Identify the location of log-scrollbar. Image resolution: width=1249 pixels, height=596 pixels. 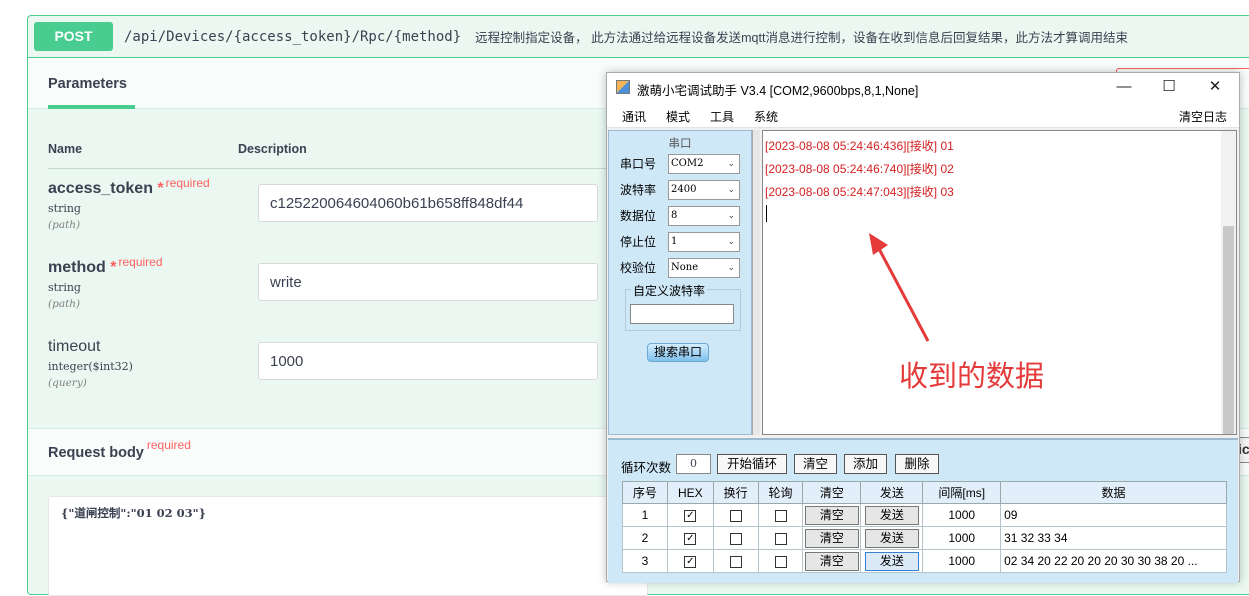
(1228, 282).